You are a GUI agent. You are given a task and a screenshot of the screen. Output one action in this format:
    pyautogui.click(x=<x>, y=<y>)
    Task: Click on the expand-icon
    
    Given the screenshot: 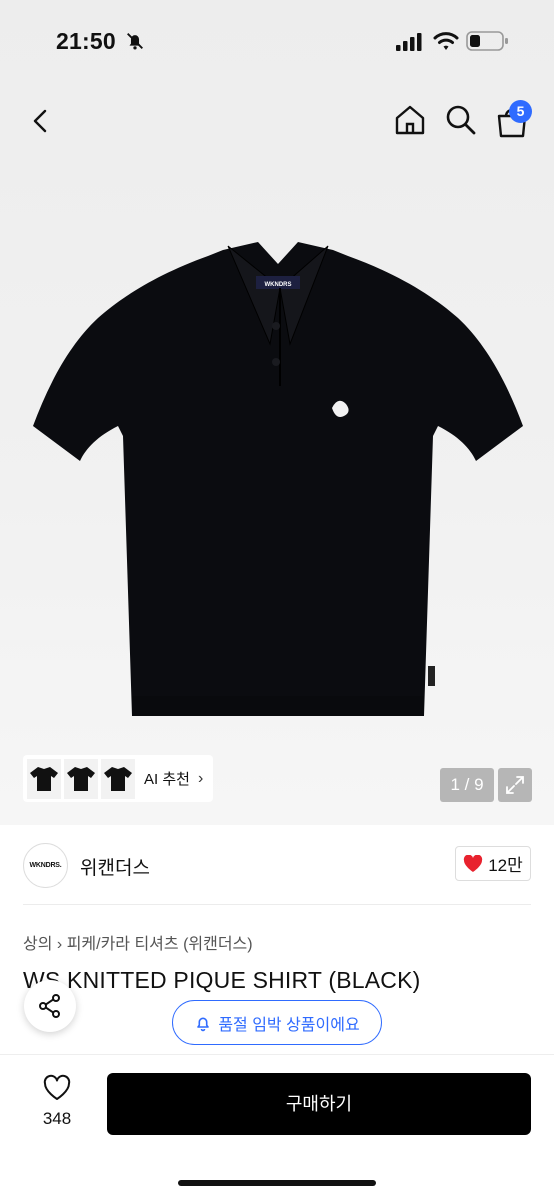 What is the action you would take?
    pyautogui.click(x=515, y=785)
    